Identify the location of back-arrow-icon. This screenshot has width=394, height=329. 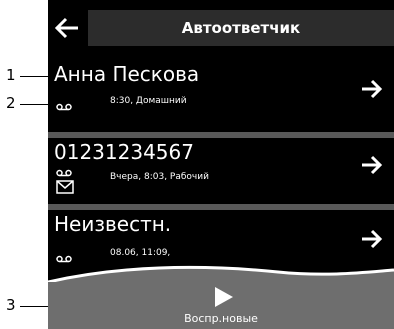
(66, 28).